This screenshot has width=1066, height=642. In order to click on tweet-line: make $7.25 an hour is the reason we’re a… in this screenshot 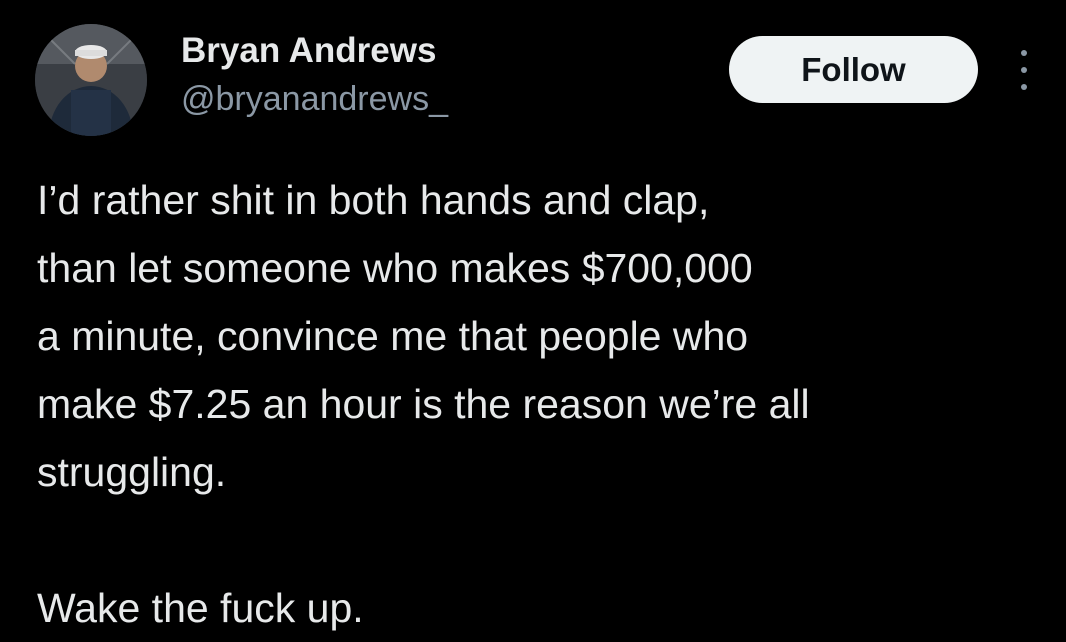, I will do `click(423, 404)`.